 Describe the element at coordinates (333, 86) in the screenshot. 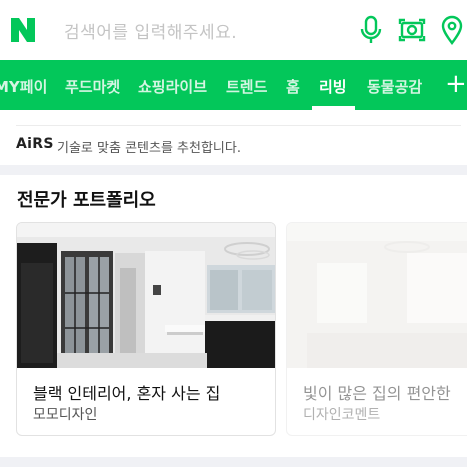

I see `tab-living: 리빙` at that location.